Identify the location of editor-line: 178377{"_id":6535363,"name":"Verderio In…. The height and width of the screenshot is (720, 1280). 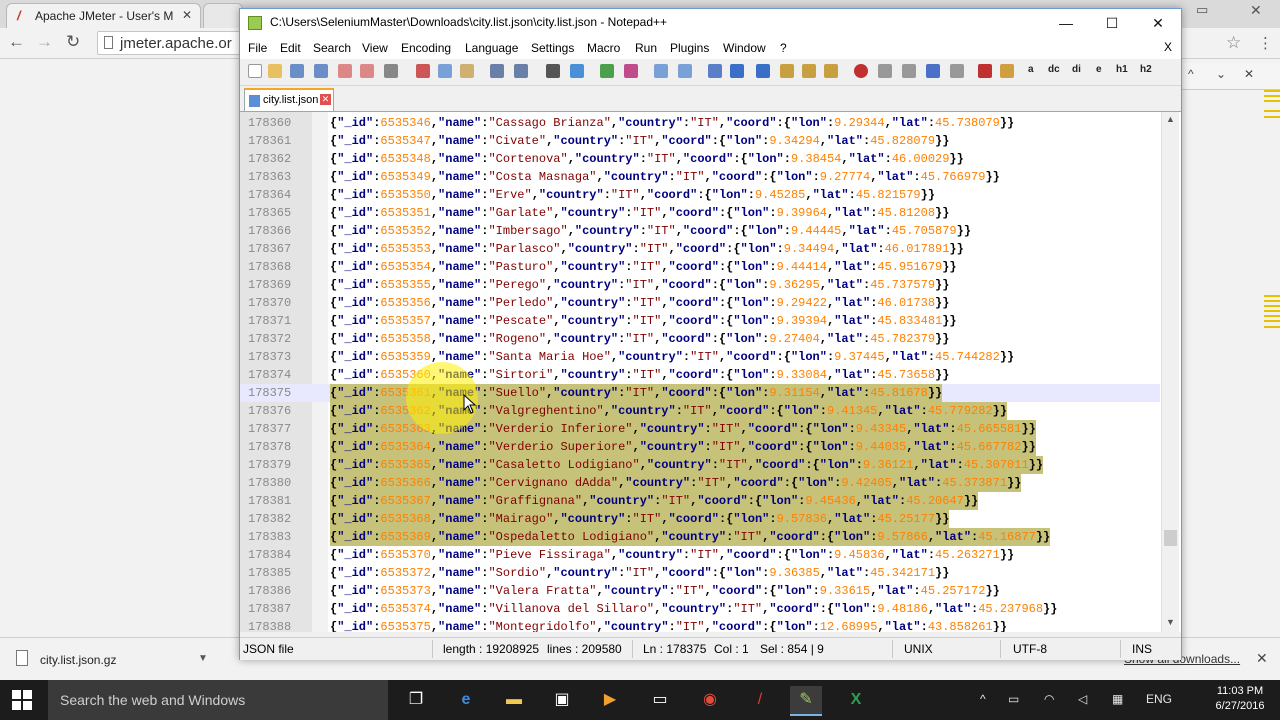
(700, 429).